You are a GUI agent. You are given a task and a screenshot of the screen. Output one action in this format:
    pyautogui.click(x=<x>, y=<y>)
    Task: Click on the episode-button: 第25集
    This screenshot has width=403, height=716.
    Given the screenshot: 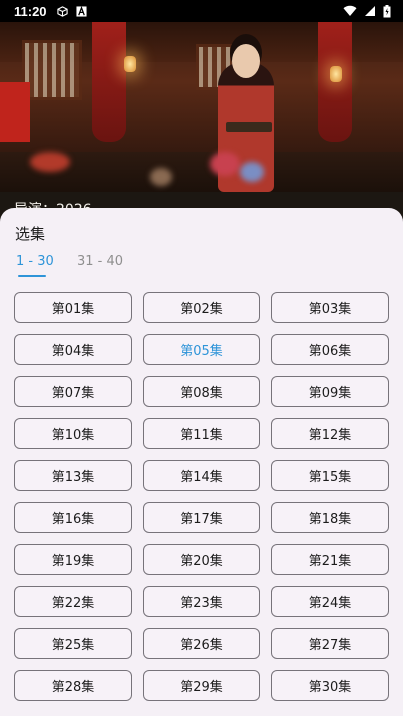 What is the action you would take?
    pyautogui.click(x=73, y=643)
    